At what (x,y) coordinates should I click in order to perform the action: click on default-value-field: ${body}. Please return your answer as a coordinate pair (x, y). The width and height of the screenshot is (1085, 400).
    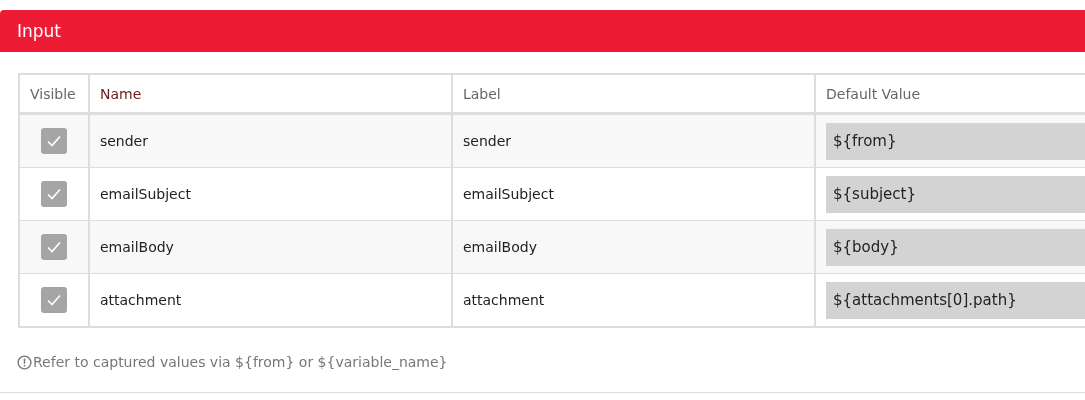
    Looking at the image, I should click on (955, 247).